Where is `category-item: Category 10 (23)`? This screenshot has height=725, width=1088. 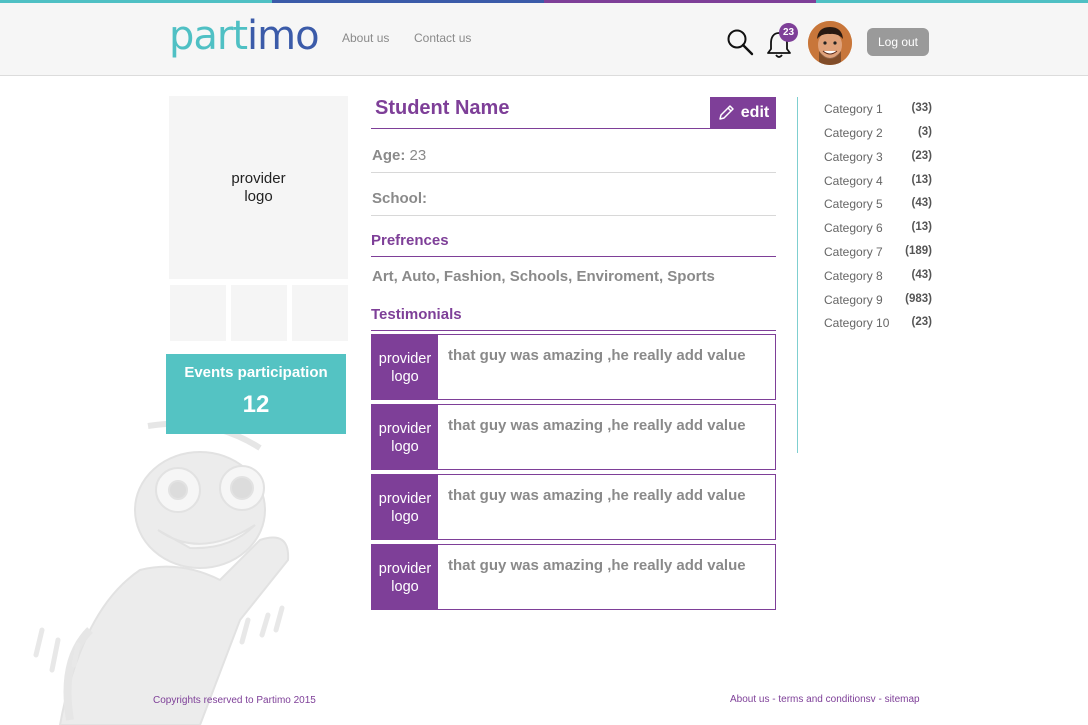
category-item: Category 10 (23) is located at coordinates (878, 323).